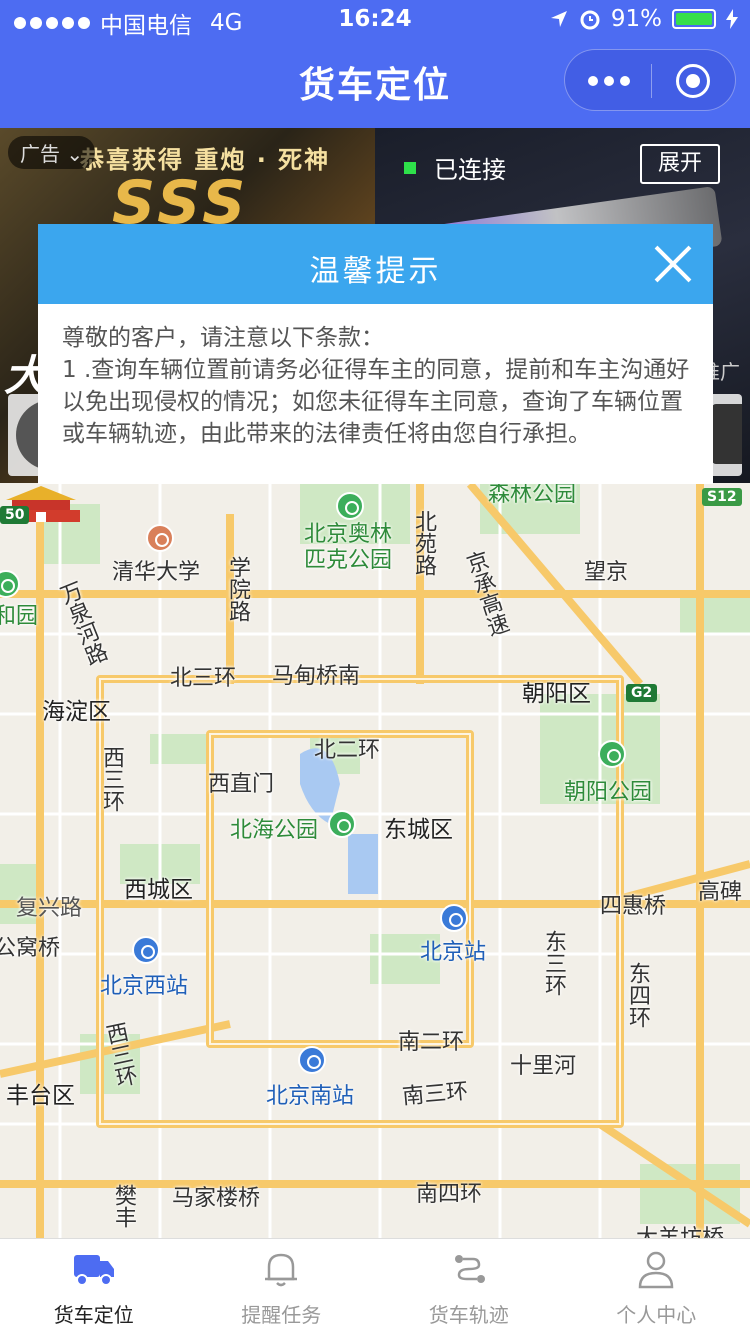 The image size is (750, 1334). What do you see at coordinates (93, 1270) in the screenshot?
I see `truck-icon` at bounding box center [93, 1270].